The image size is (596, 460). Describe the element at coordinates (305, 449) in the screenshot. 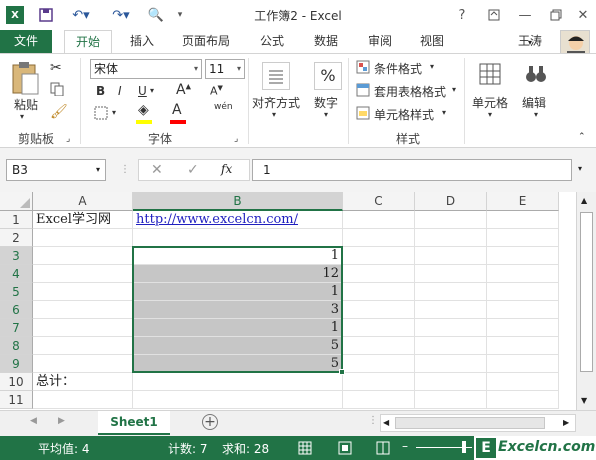

I see `normal-view-icon` at that location.